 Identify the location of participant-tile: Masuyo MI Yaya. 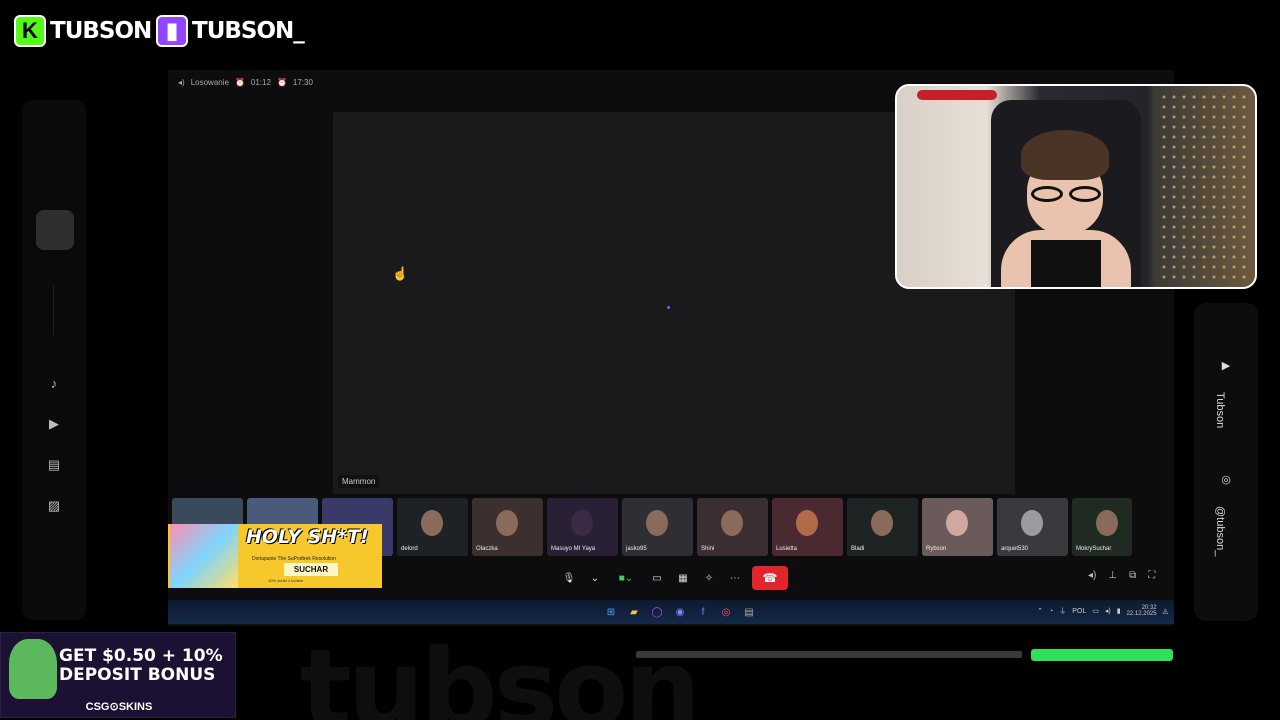
(582, 527).